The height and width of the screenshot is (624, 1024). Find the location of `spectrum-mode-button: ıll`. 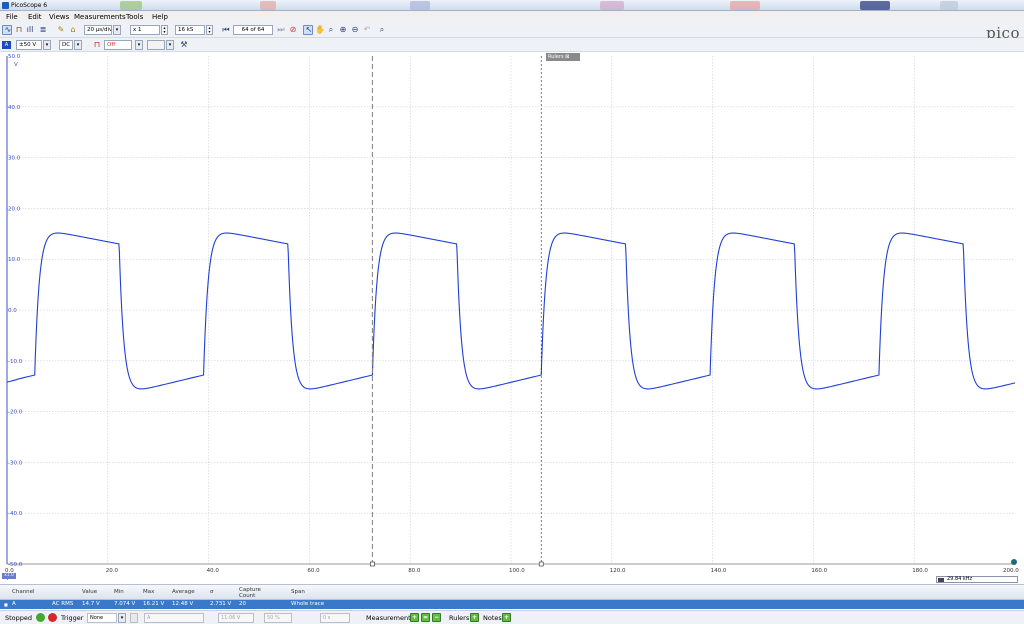

spectrum-mode-button: ıll is located at coordinates (29, 30).